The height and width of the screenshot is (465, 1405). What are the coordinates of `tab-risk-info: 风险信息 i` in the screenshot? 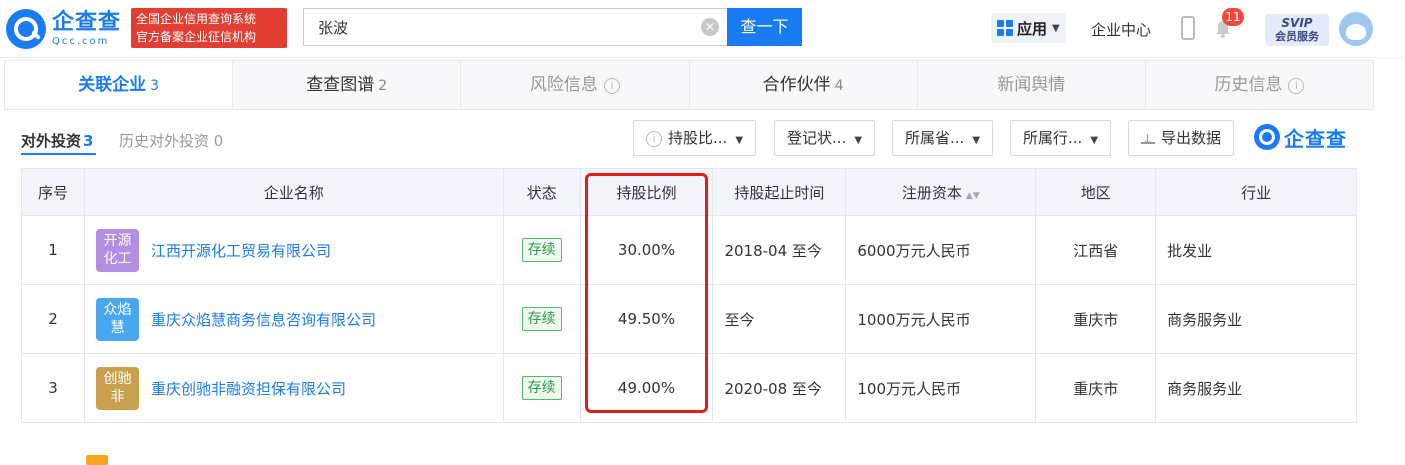 It's located at (575, 85).